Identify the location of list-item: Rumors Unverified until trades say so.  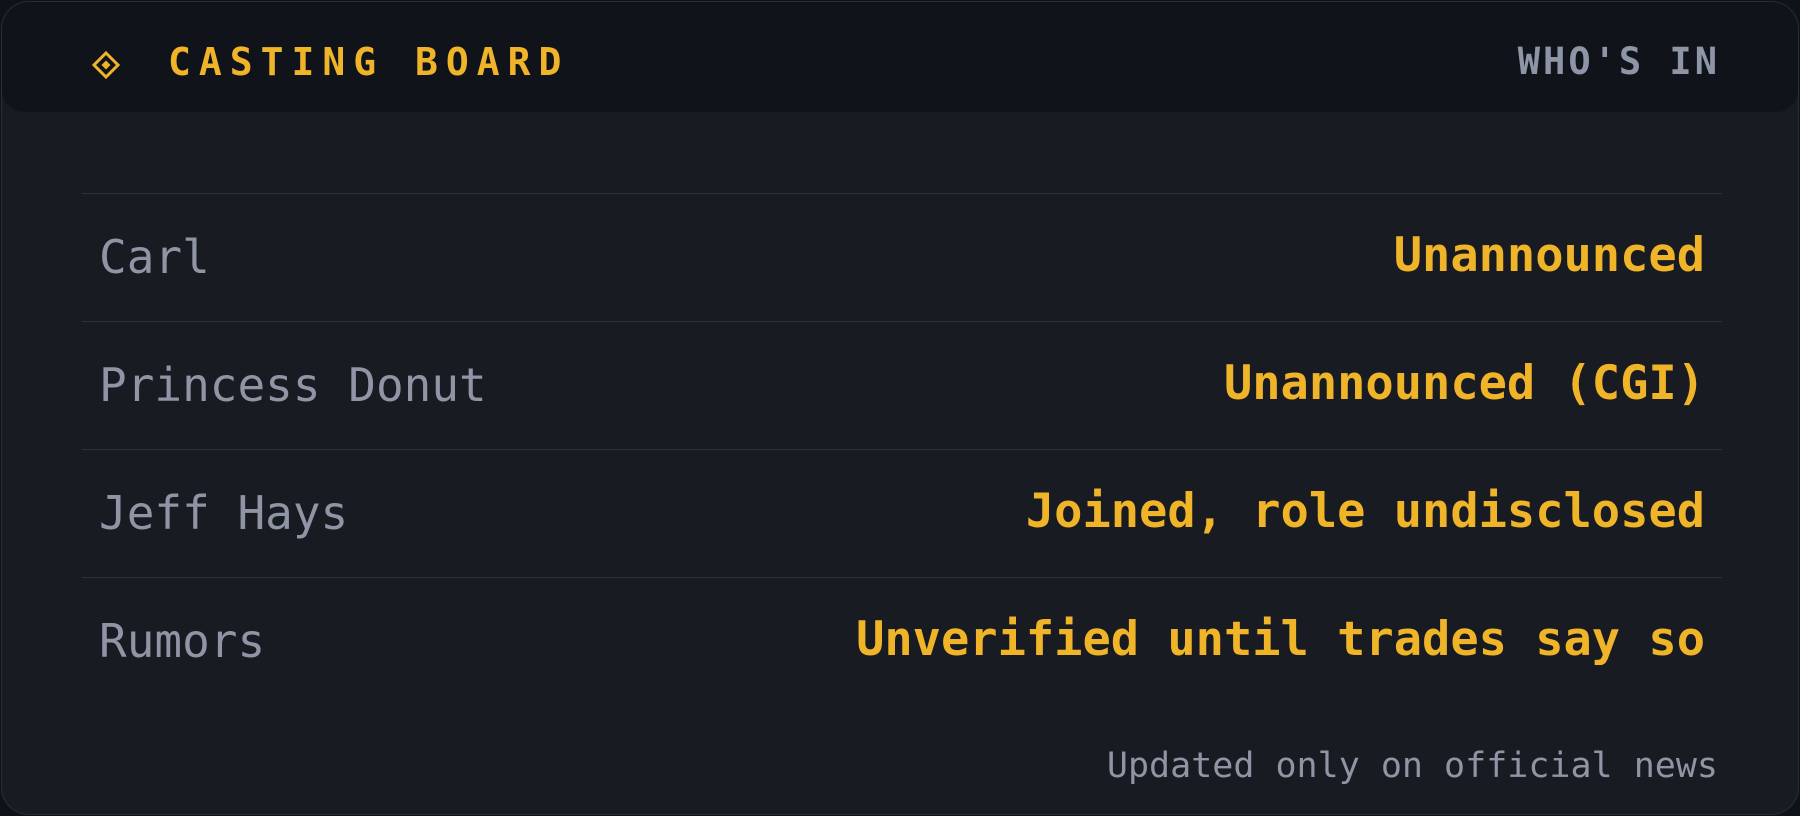
(902, 641).